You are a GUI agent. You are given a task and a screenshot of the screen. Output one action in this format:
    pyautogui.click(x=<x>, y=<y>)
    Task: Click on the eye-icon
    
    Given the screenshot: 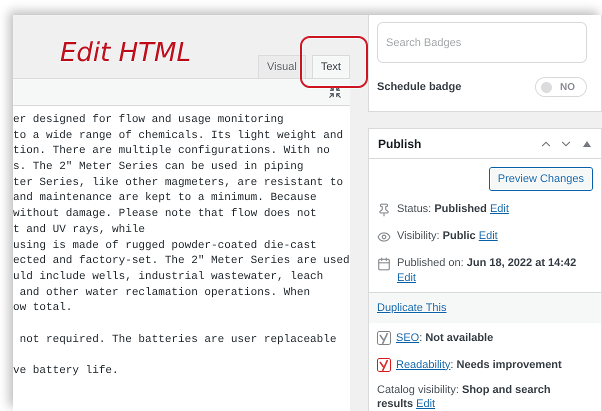 What is the action you would take?
    pyautogui.click(x=384, y=237)
    